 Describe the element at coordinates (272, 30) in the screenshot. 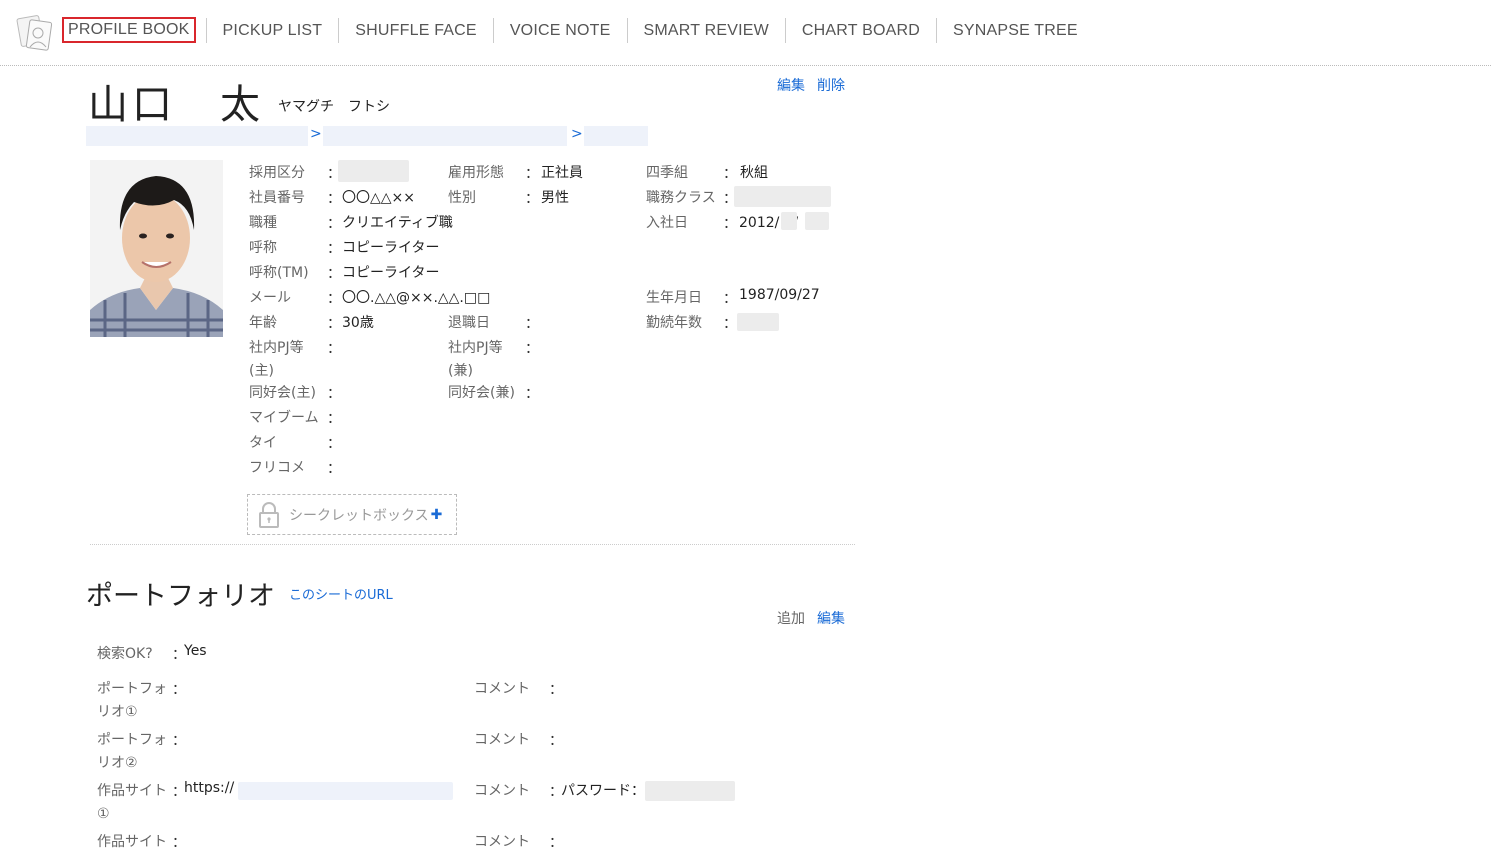

I see `nav-pickup-list: PICKUP LIST` at that location.